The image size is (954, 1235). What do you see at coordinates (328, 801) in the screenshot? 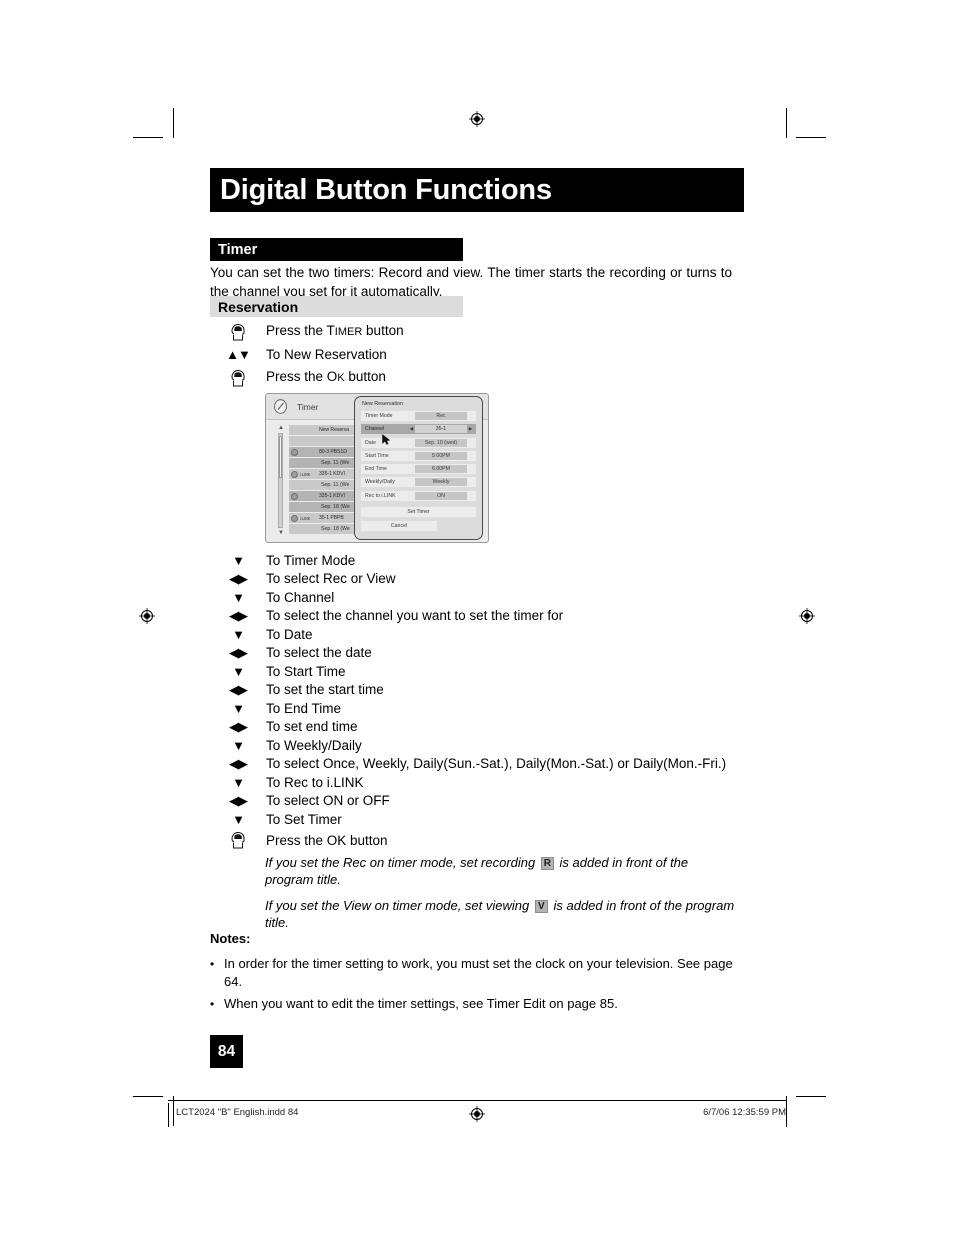
I see `step-label: To select ON or OFF` at bounding box center [328, 801].